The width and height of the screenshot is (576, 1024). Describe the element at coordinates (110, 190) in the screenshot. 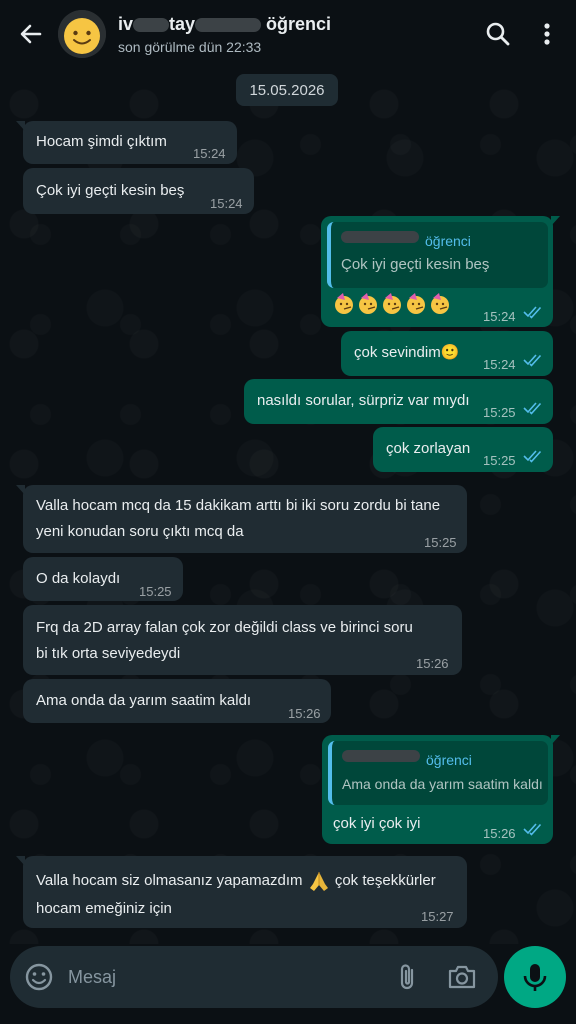

I see `message-text: Çok iyi geçti kesin beş` at that location.